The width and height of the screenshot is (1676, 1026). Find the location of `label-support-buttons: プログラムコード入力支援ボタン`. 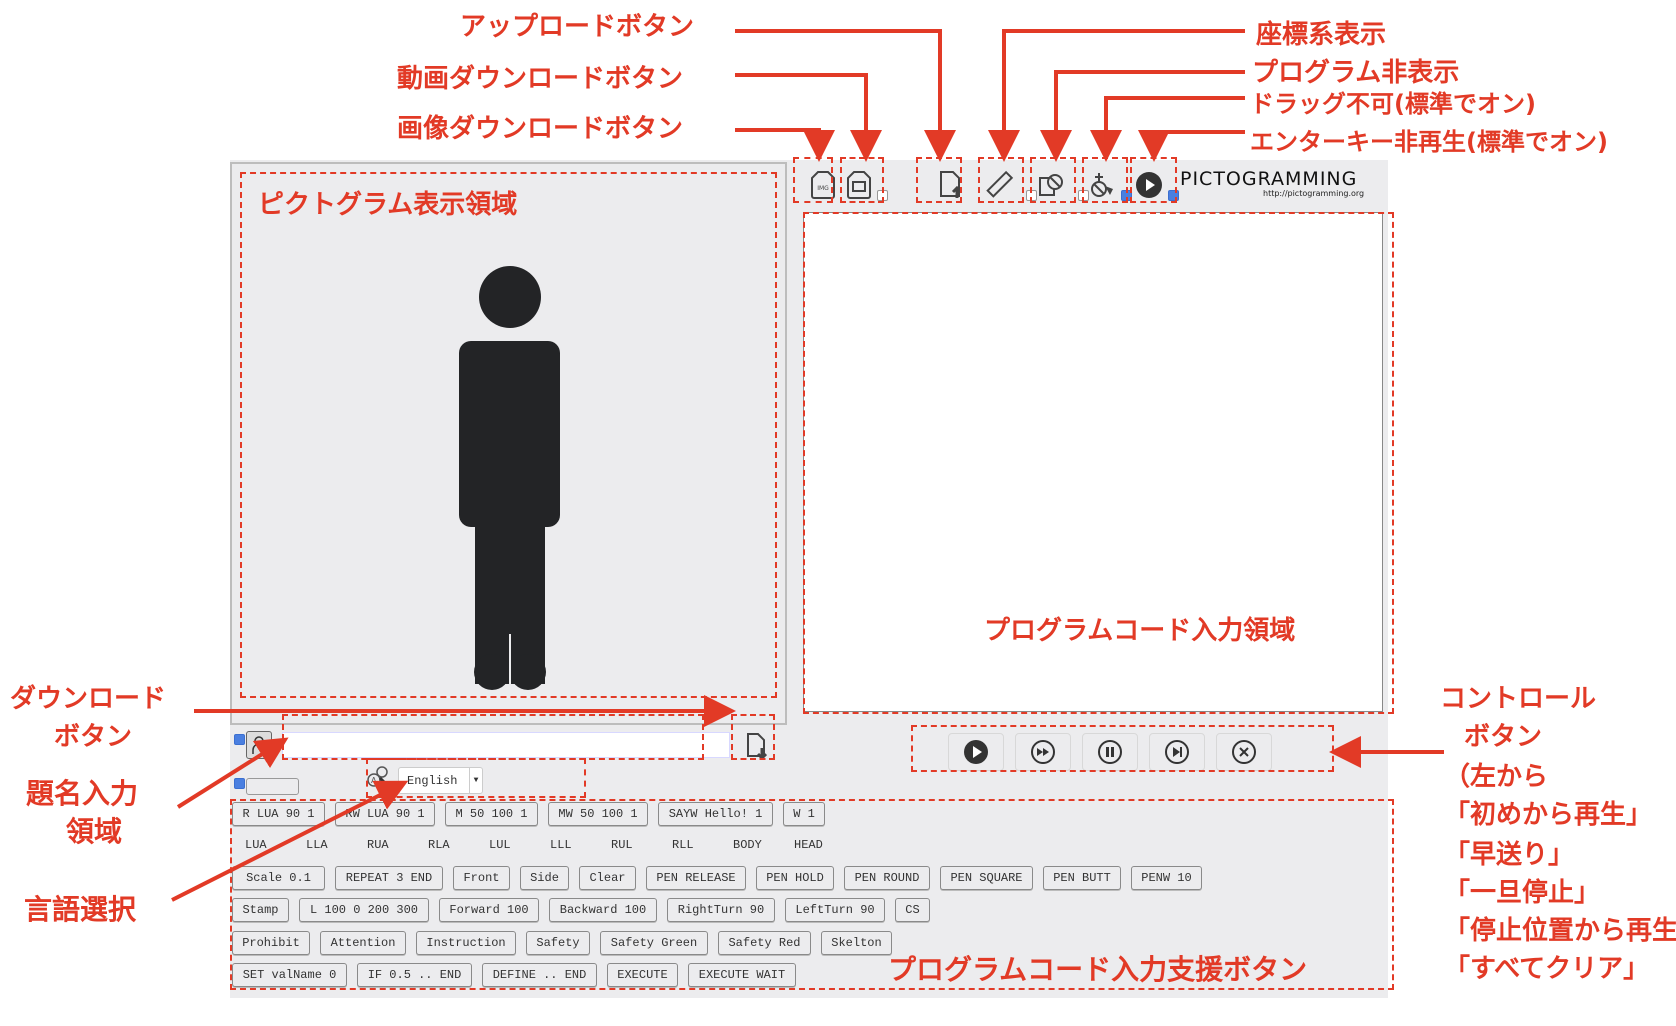

label-support-buttons: プログラムコード入力支援ボタン is located at coordinates (1098, 969).